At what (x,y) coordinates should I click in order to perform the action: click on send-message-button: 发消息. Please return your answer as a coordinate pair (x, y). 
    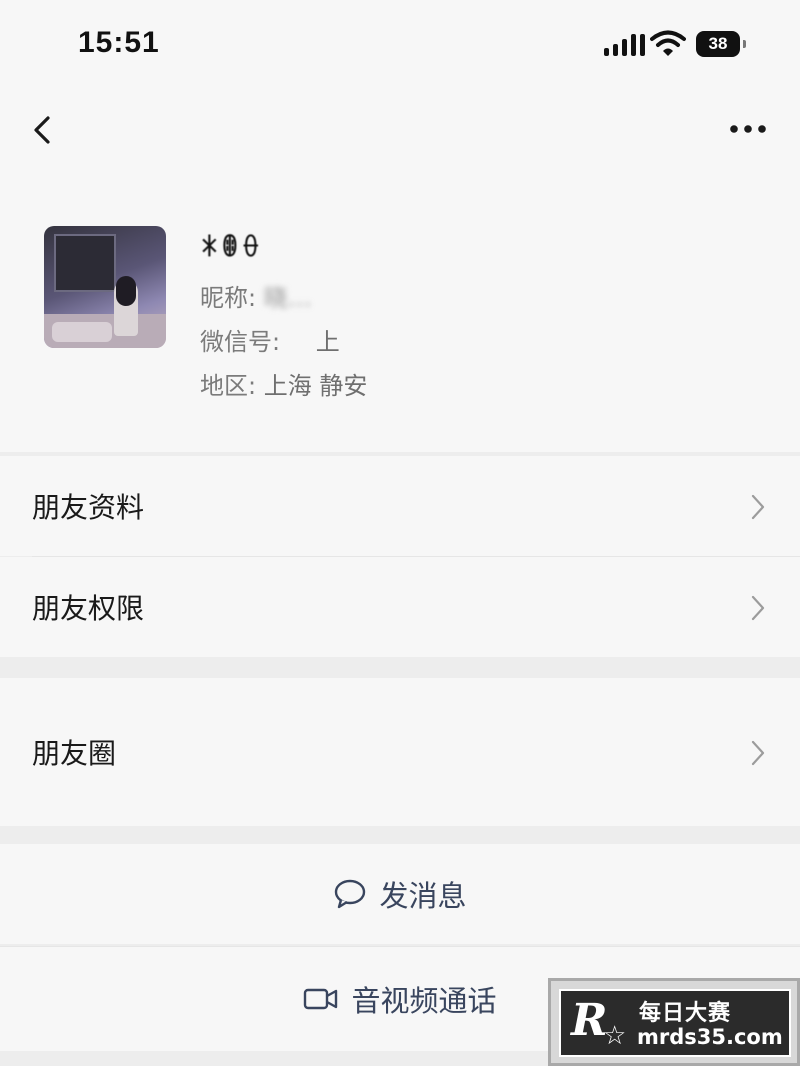
    Looking at the image, I should click on (400, 894).